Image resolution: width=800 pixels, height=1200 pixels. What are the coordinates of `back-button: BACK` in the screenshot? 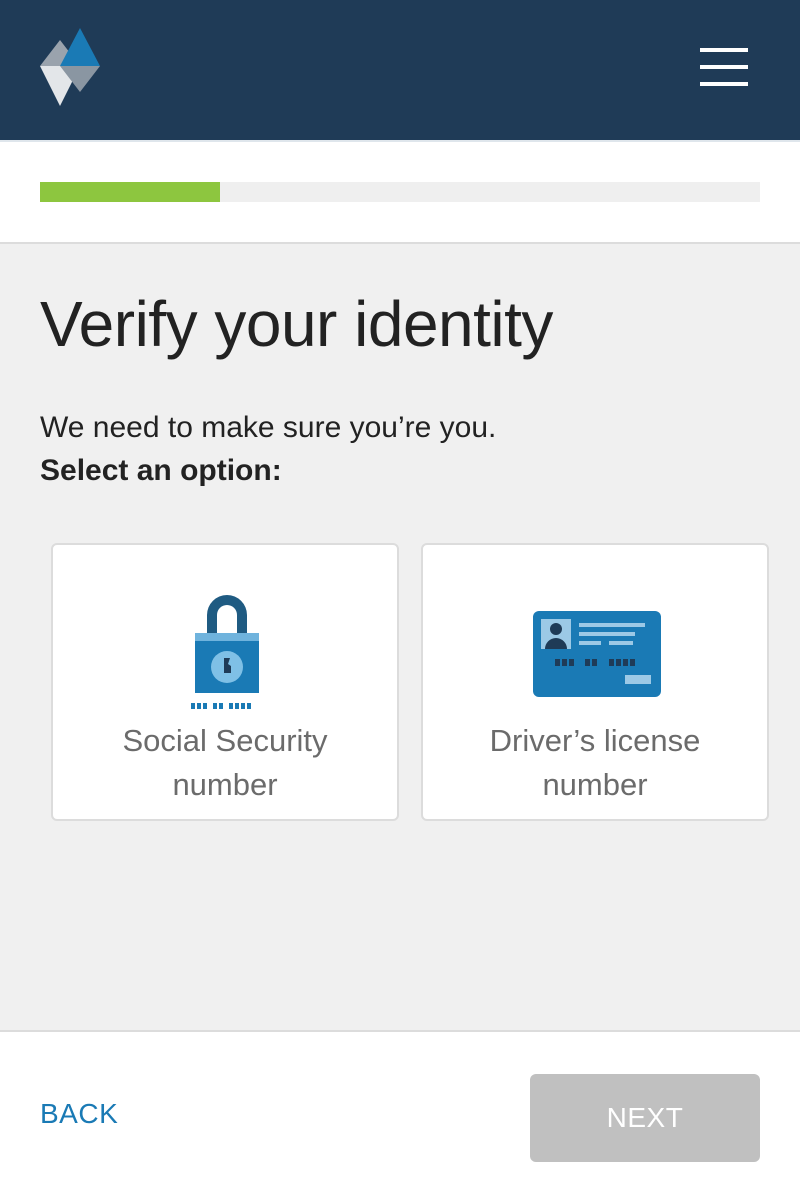 It's located at (79, 1114).